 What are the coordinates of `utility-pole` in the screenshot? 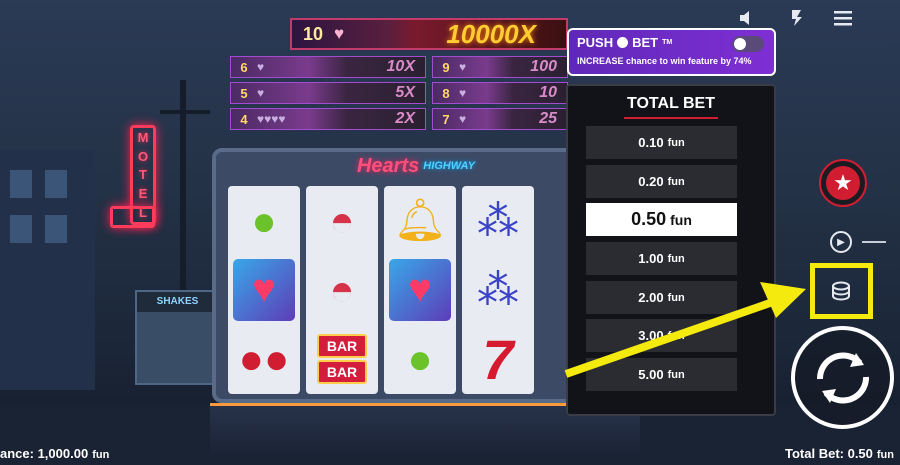 It's located at (183, 195).